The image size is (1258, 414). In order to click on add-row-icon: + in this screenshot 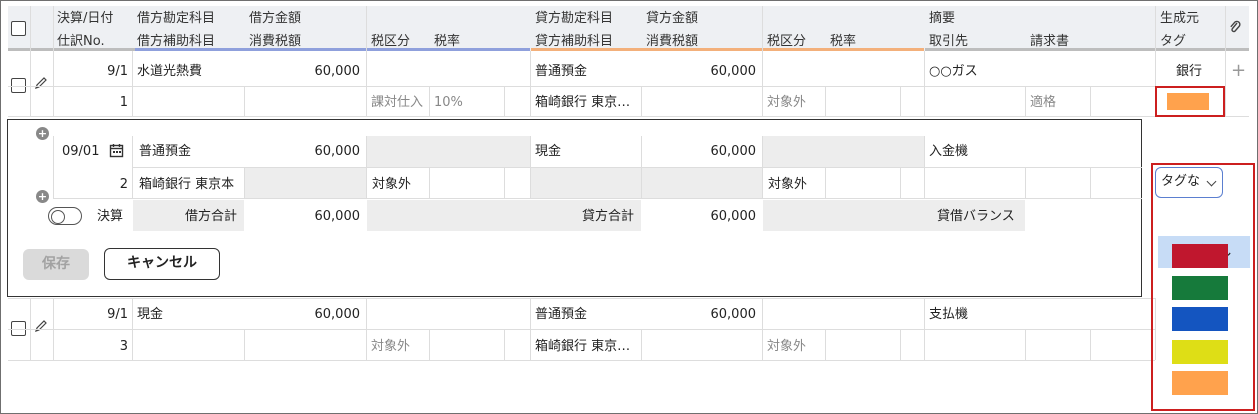, I will do `click(1238, 71)`.